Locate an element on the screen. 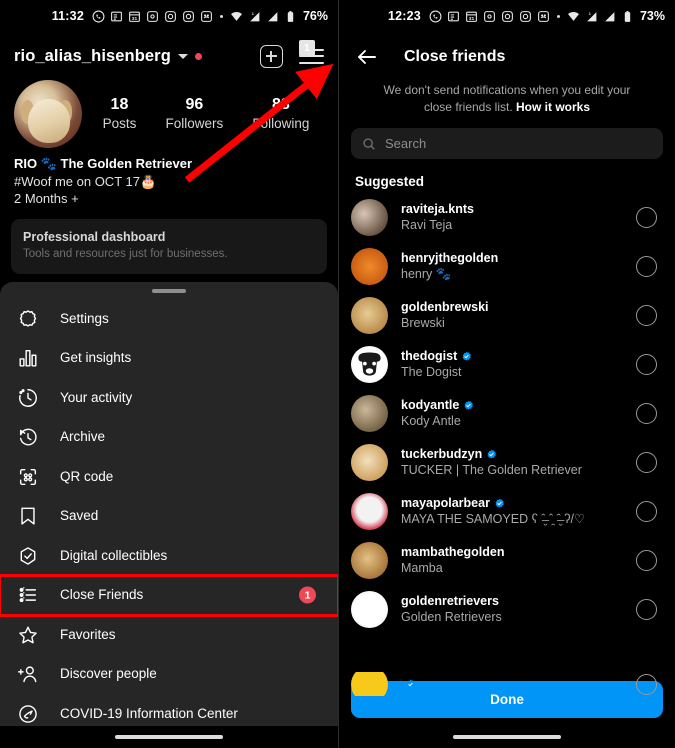 The width and height of the screenshot is (675, 748). following-count: 88 is located at coordinates (280, 104).